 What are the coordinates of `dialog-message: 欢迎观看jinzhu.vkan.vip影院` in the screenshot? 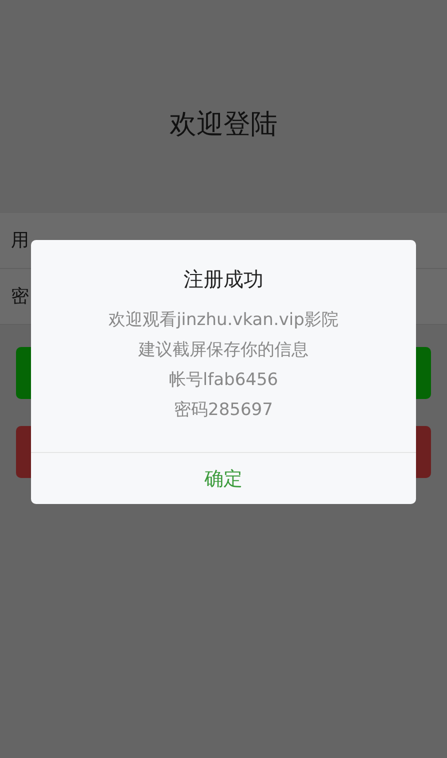 It's located at (223, 320).